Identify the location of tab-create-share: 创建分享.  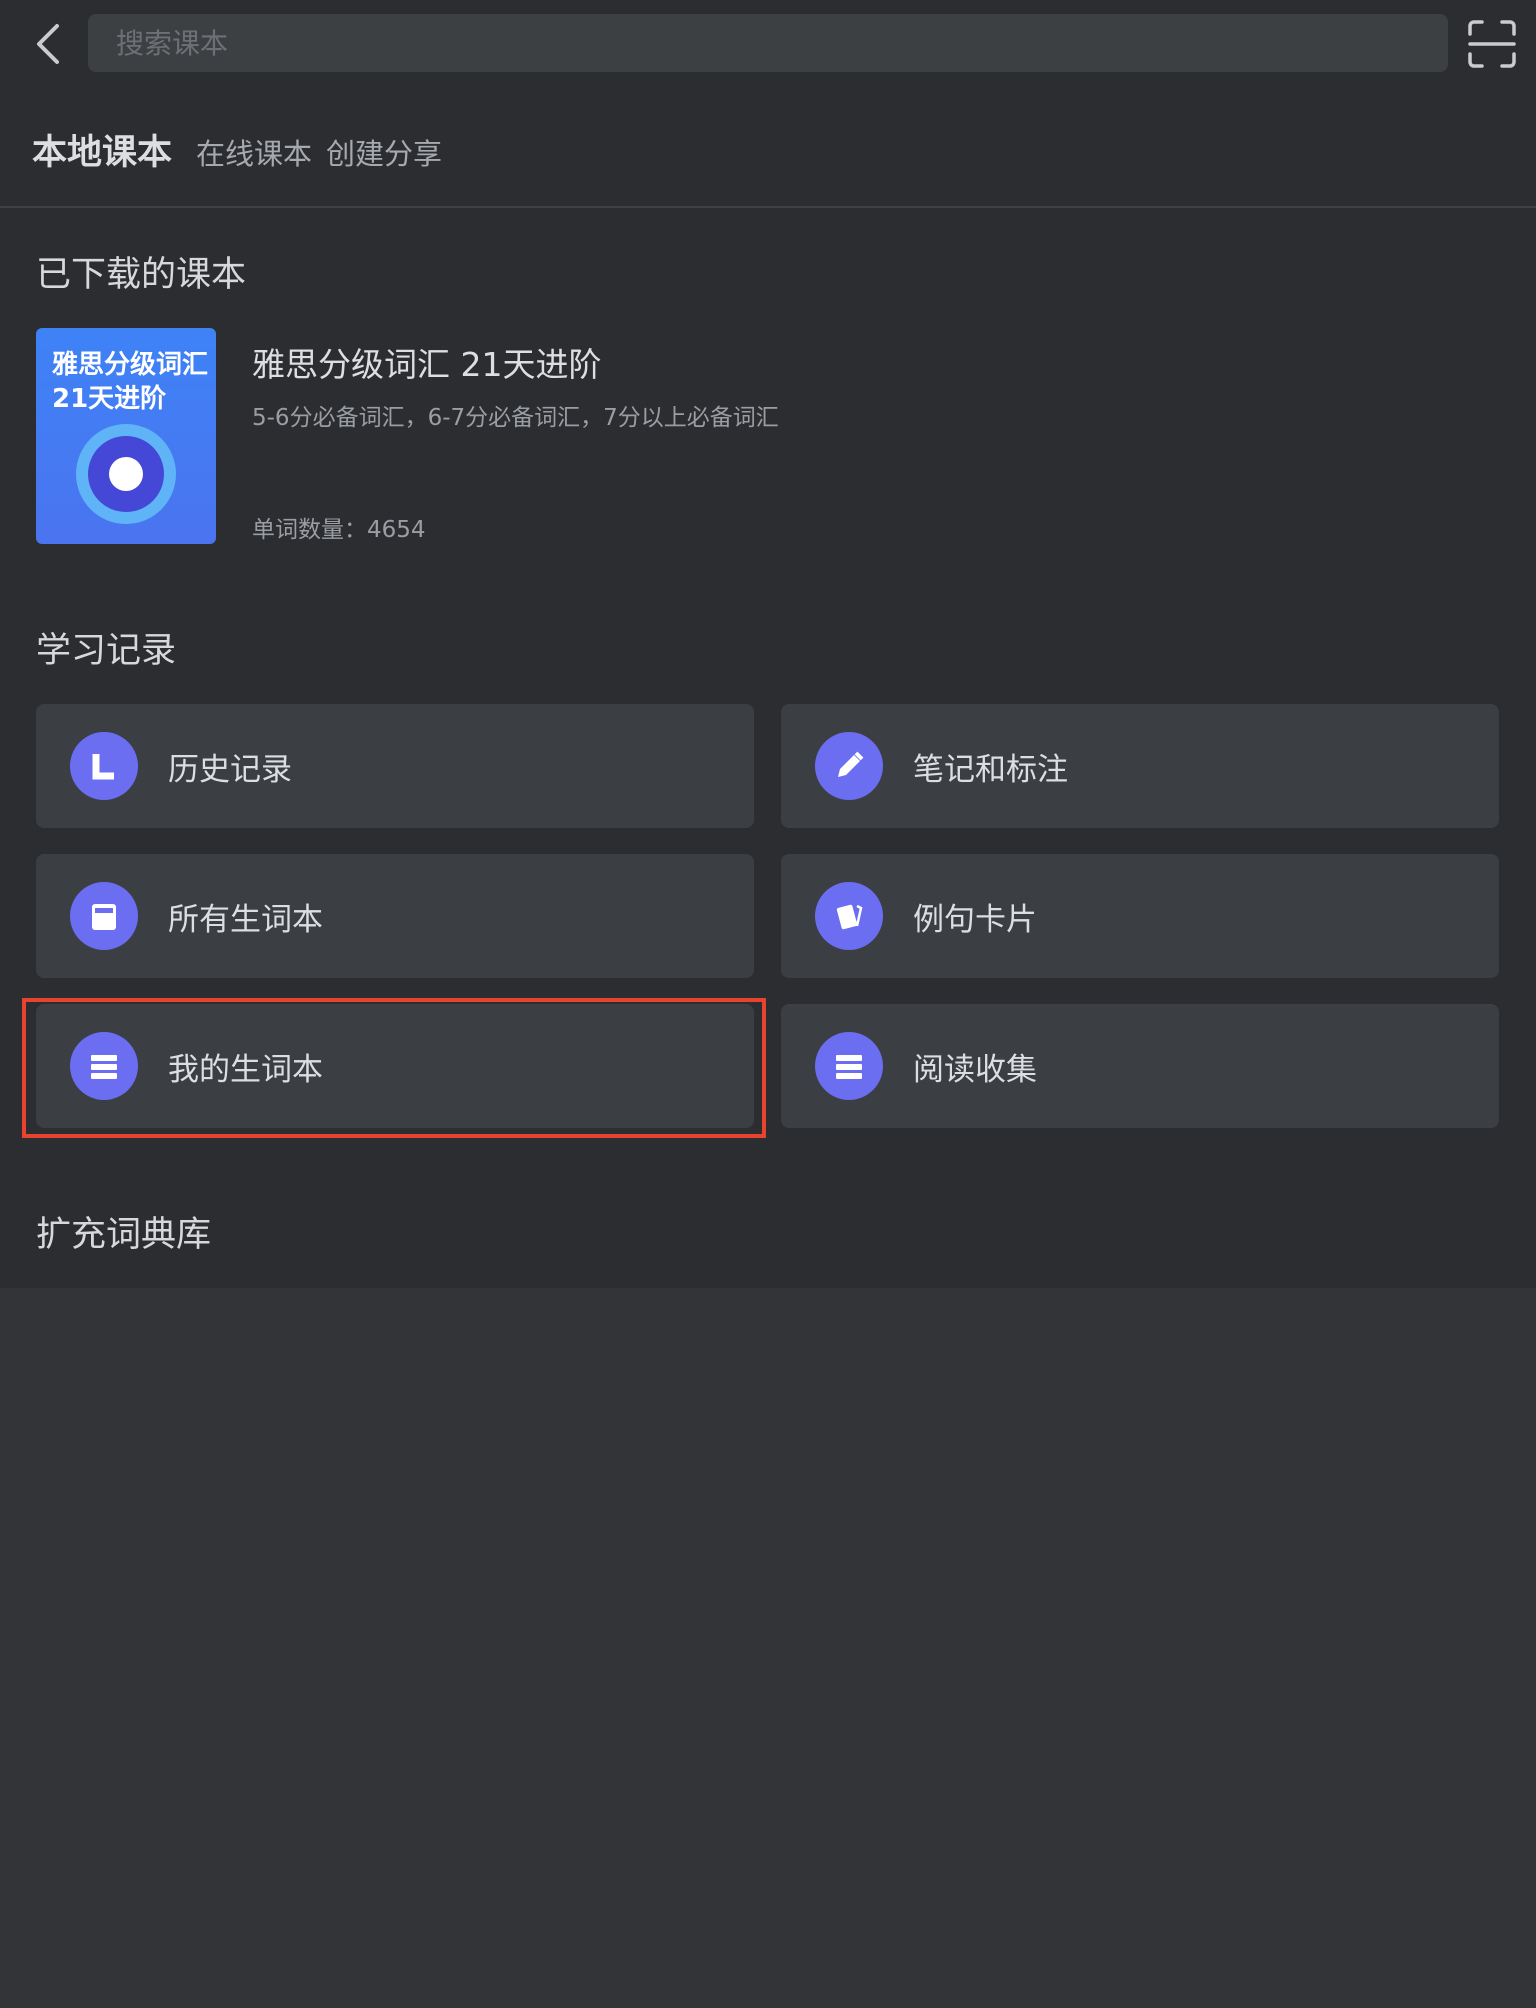
(384, 152).